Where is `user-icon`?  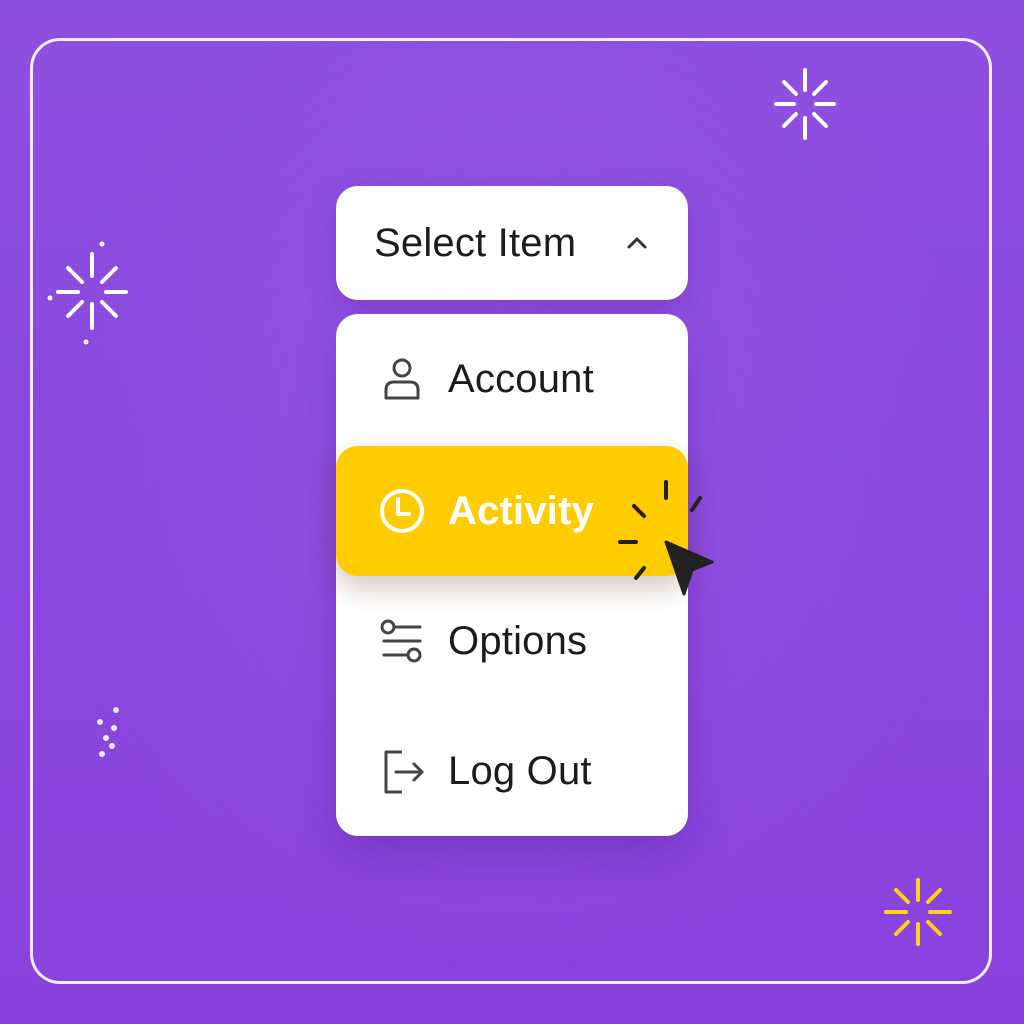 user-icon is located at coordinates (402, 379).